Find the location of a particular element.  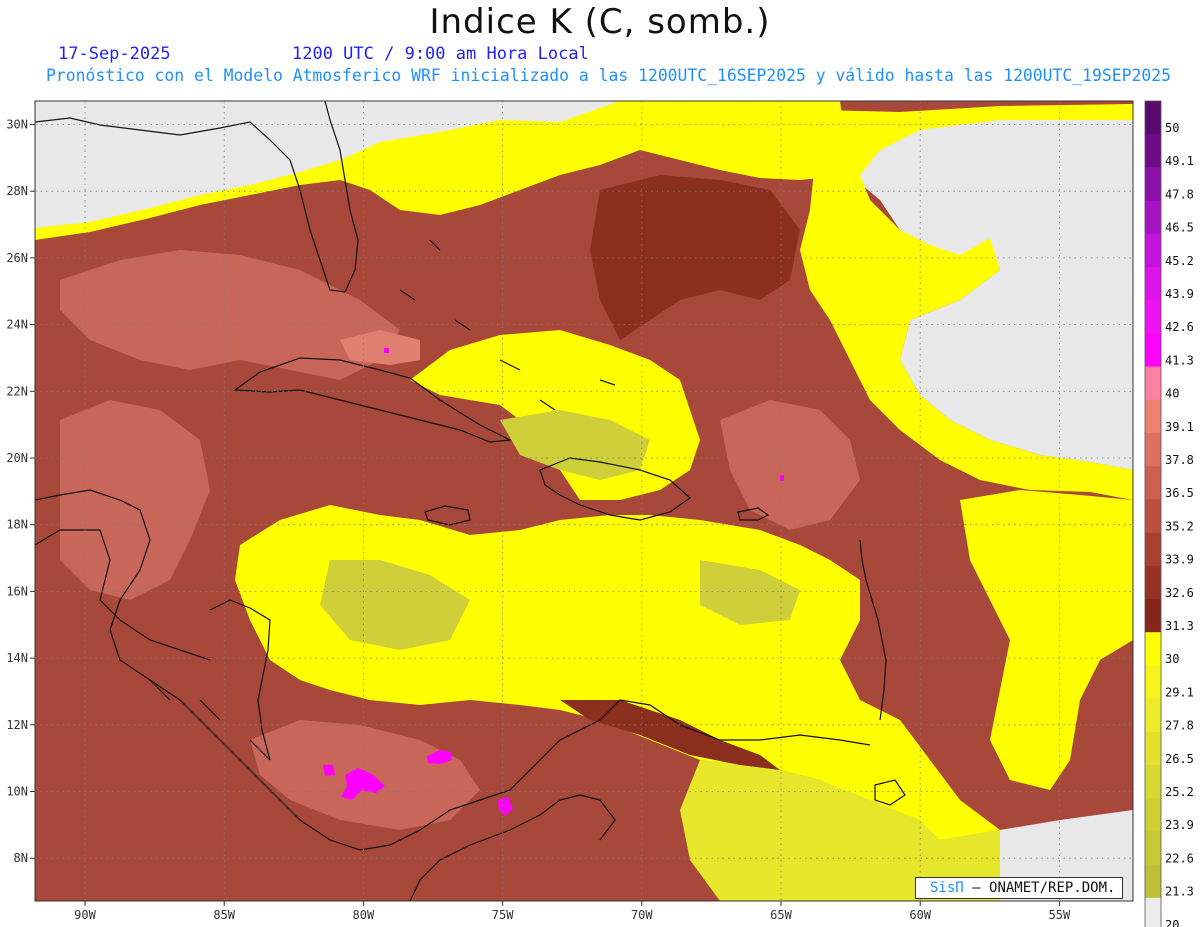

colorbar-label: 47.8 is located at coordinates (1179, 194).